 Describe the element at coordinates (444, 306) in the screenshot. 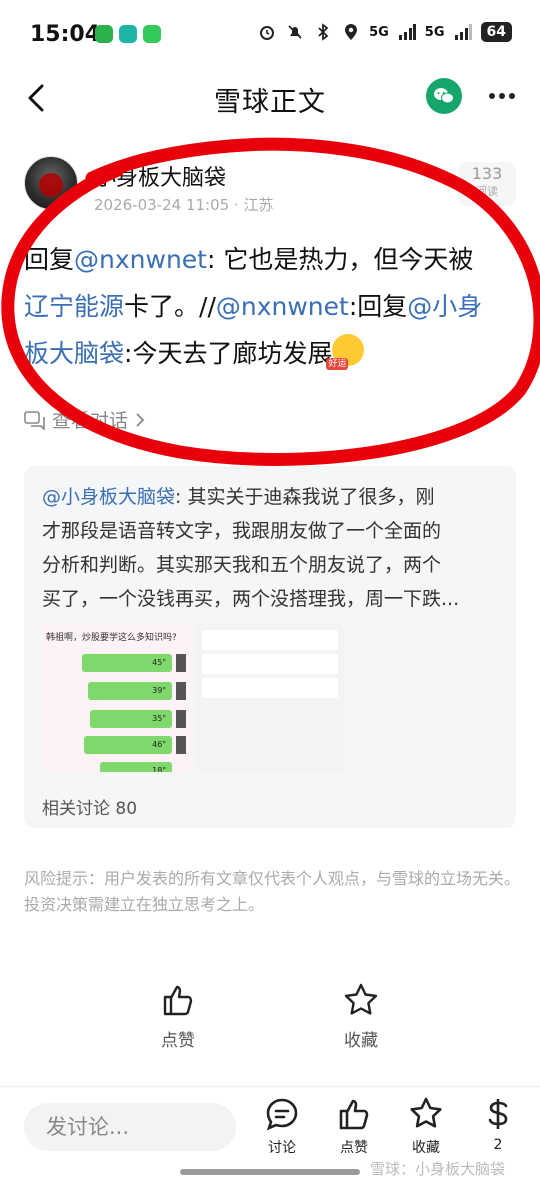

I see `mention-link: @小身` at that location.